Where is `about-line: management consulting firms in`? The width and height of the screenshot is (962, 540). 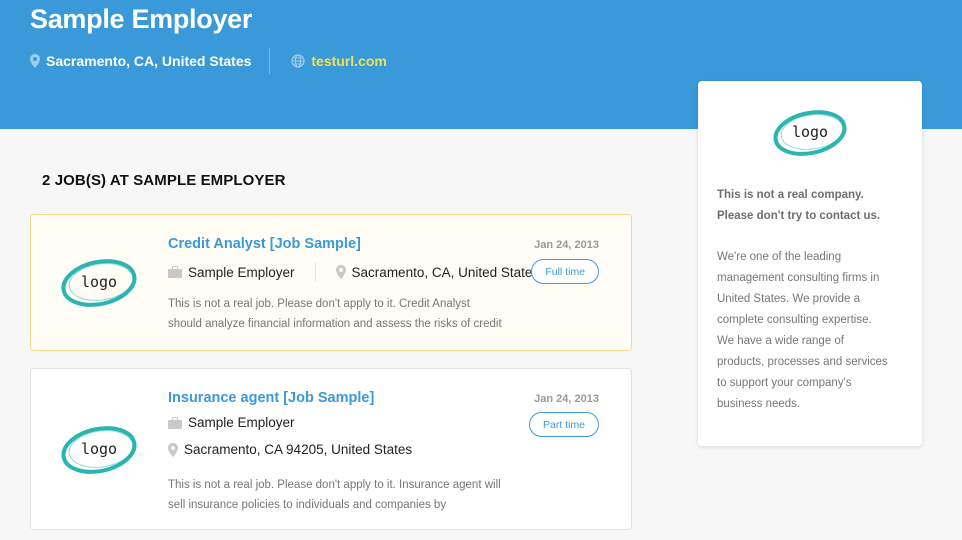
about-line: management consulting firms in is located at coordinates (798, 278).